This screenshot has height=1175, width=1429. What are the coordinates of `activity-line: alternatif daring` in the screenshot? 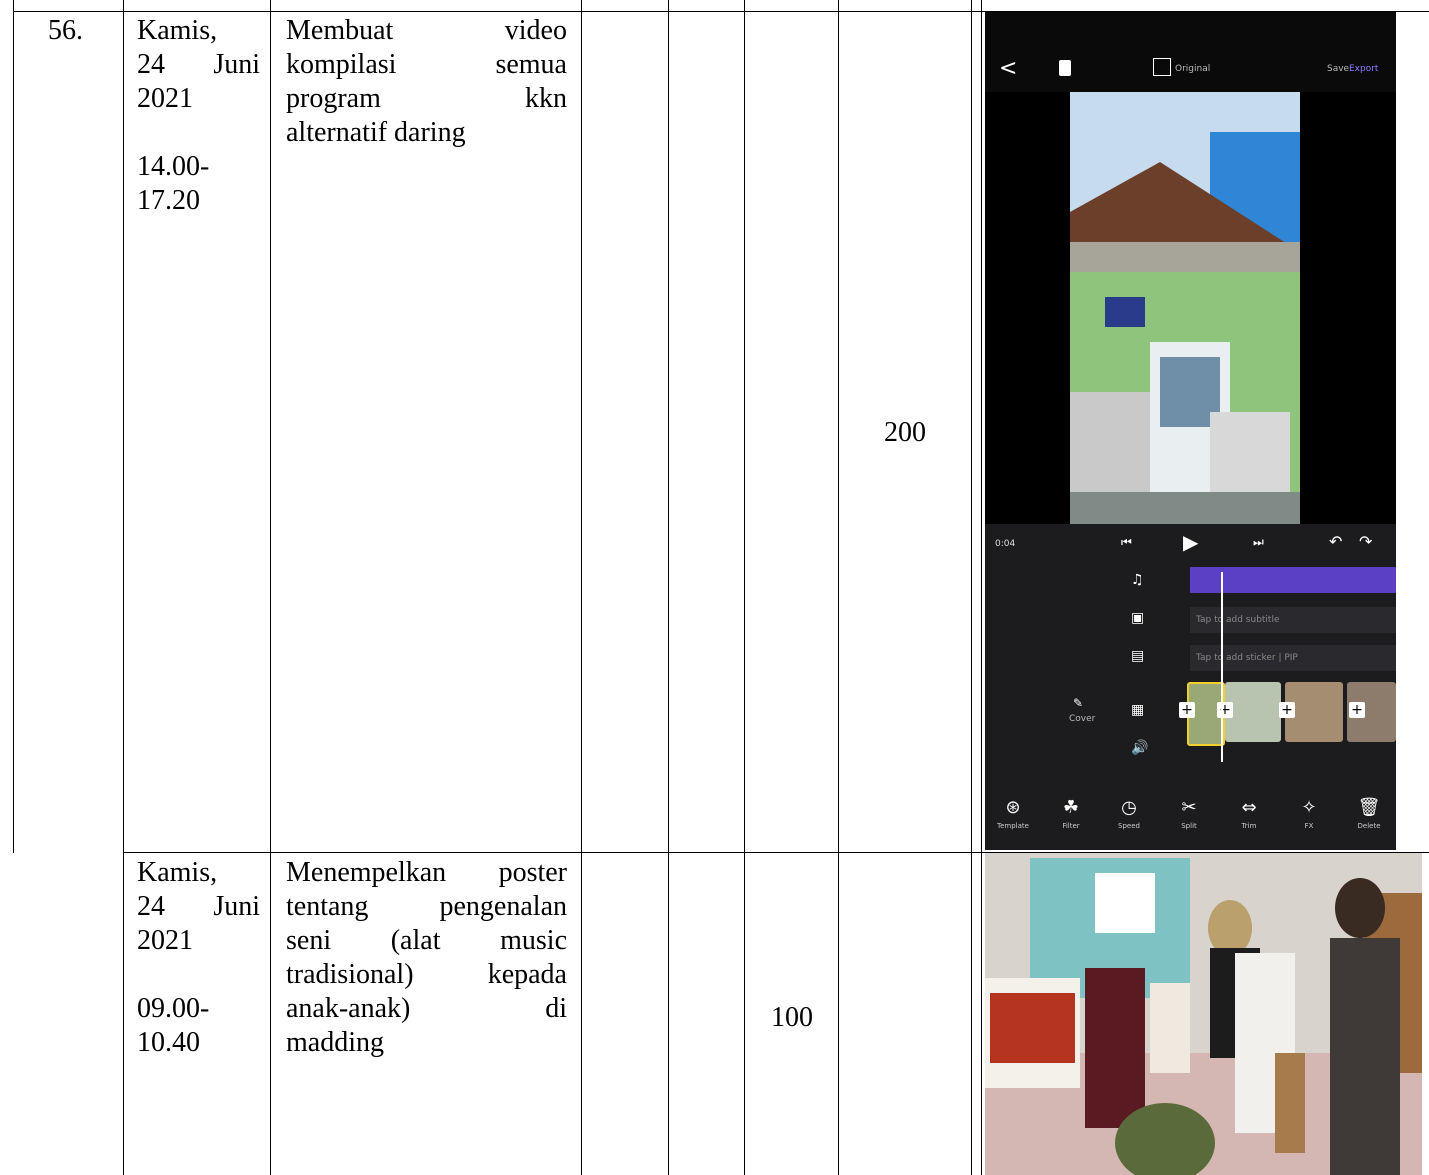 It's located at (376, 132).